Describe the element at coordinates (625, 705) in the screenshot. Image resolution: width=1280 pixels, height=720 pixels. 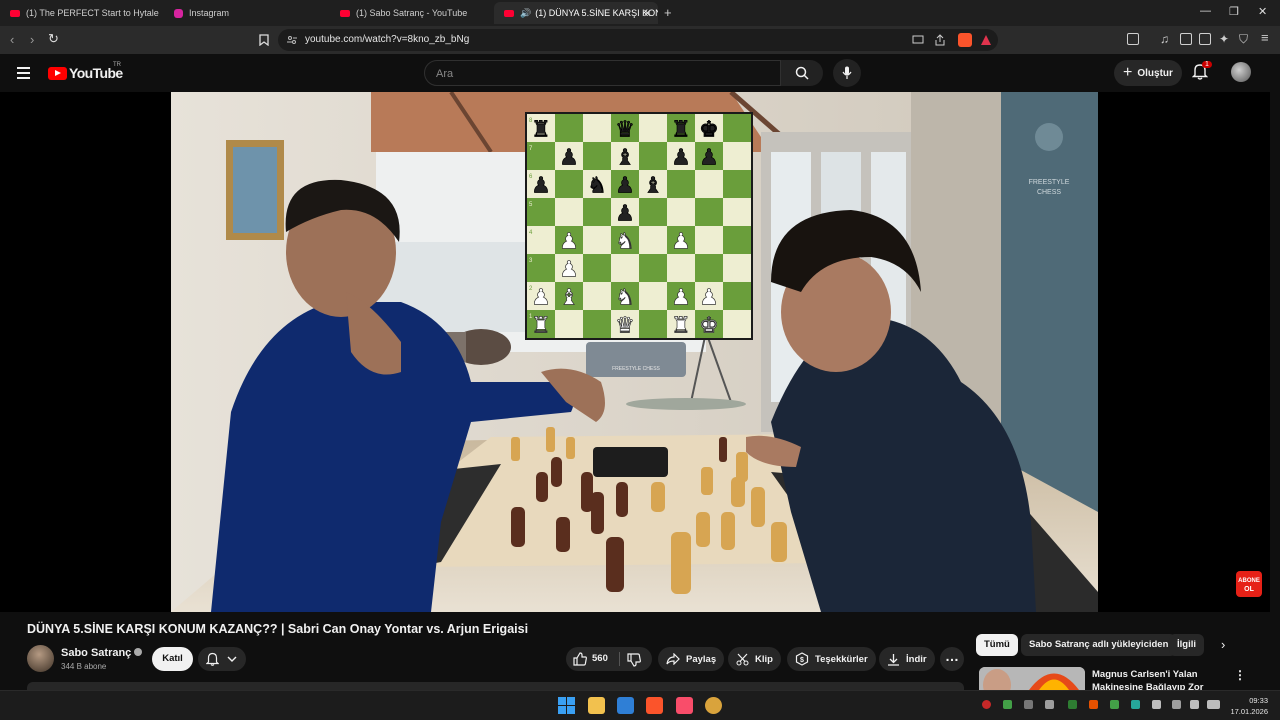
I see `photos-app-icon` at that location.